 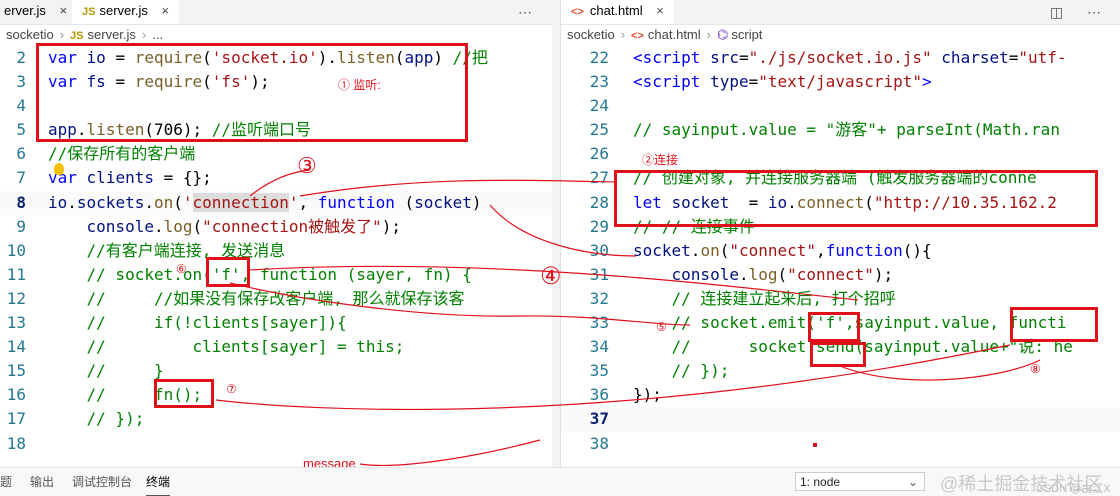 What do you see at coordinates (599, 57) in the screenshot?
I see `line-number: 22` at bounding box center [599, 57].